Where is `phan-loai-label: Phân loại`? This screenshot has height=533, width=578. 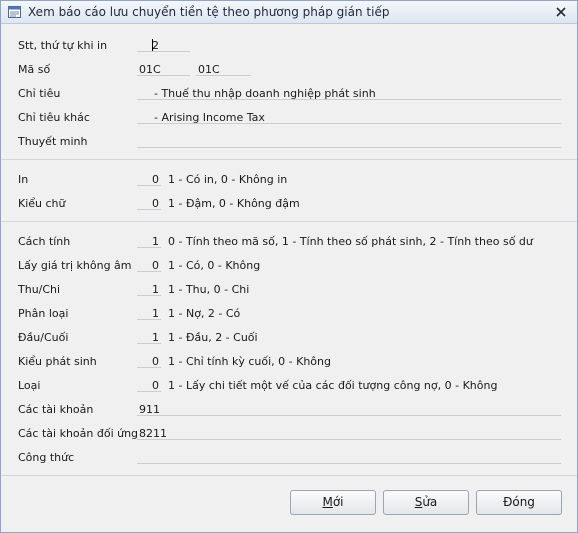 phan-loai-label: Phân loại is located at coordinates (43, 313).